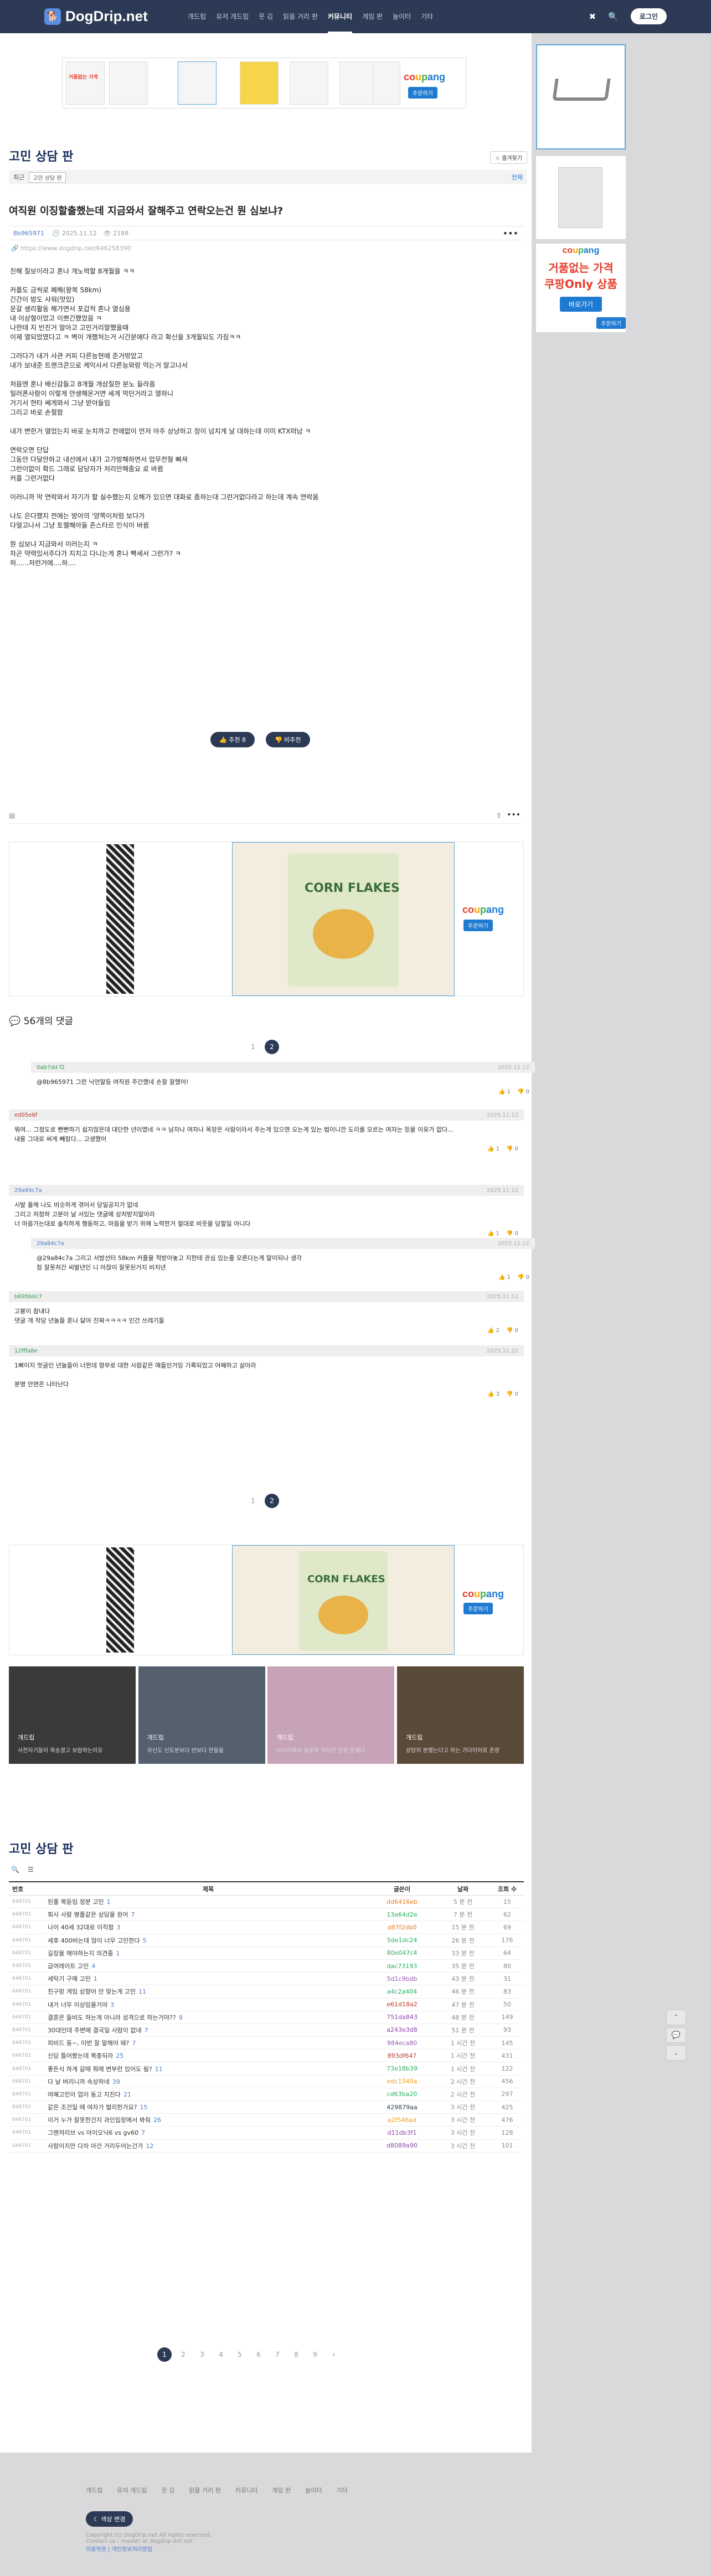 This screenshot has width=711, height=2576. What do you see at coordinates (402, 1979) in the screenshot?
I see `row-author: 5d1c9bdb` at bounding box center [402, 1979].